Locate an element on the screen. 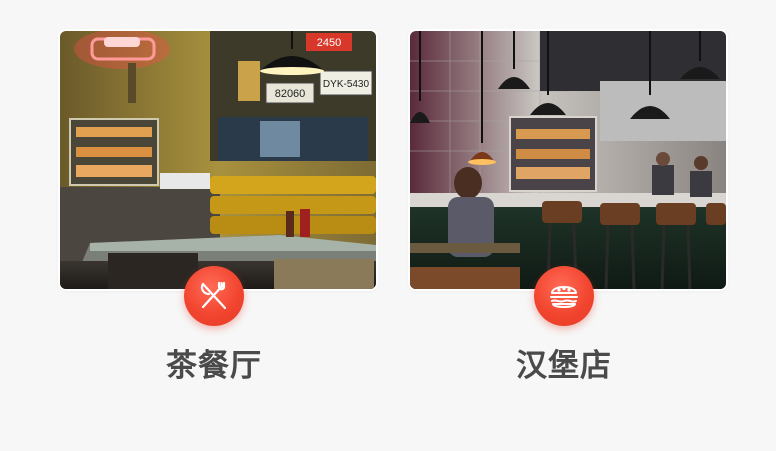 Image resolution: width=776 pixels, height=451 pixels. cha-chaan-teng-label: 茶餐厅 is located at coordinates (214, 366).